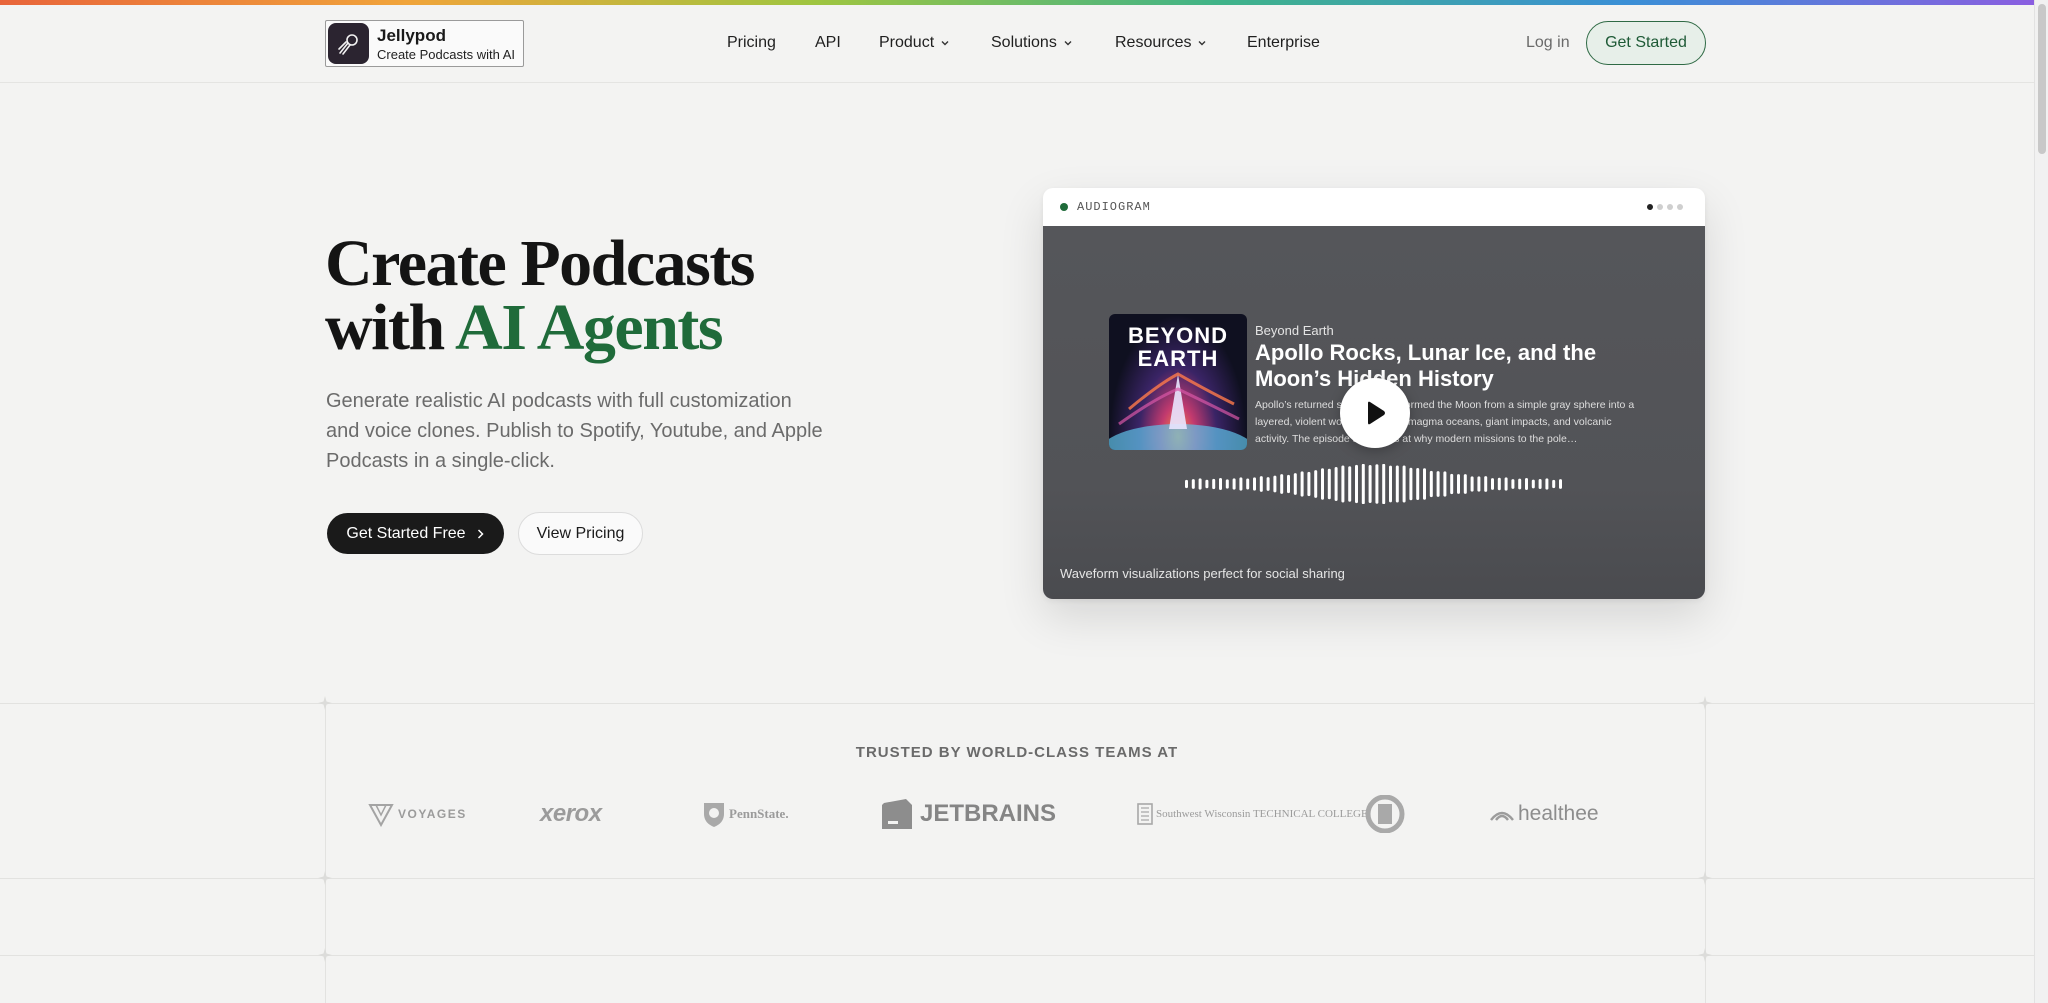  I want to click on view-pricing-button: View Pricing, so click(580, 533).